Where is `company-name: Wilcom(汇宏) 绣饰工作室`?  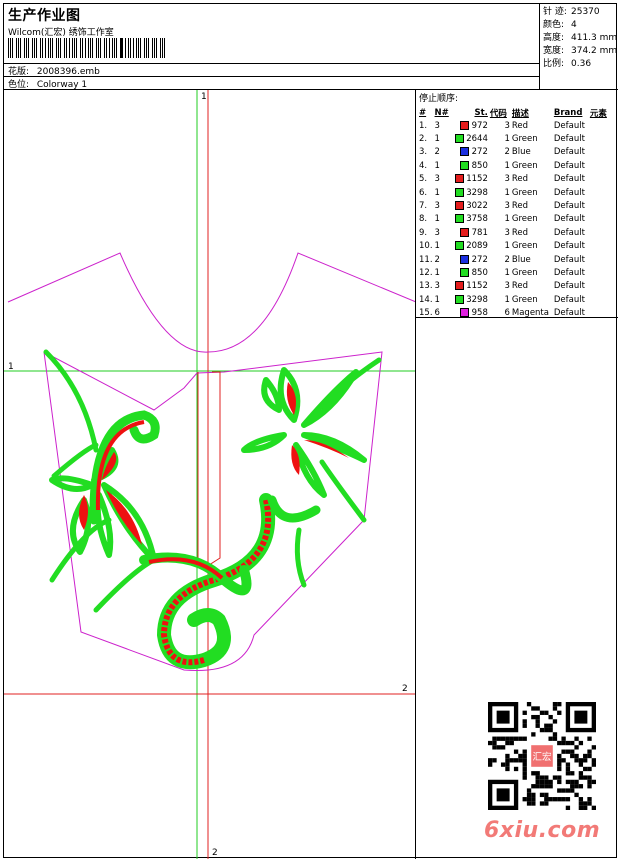
company-name: Wilcom(汇宏) 绣饰工作室 is located at coordinates (61, 33).